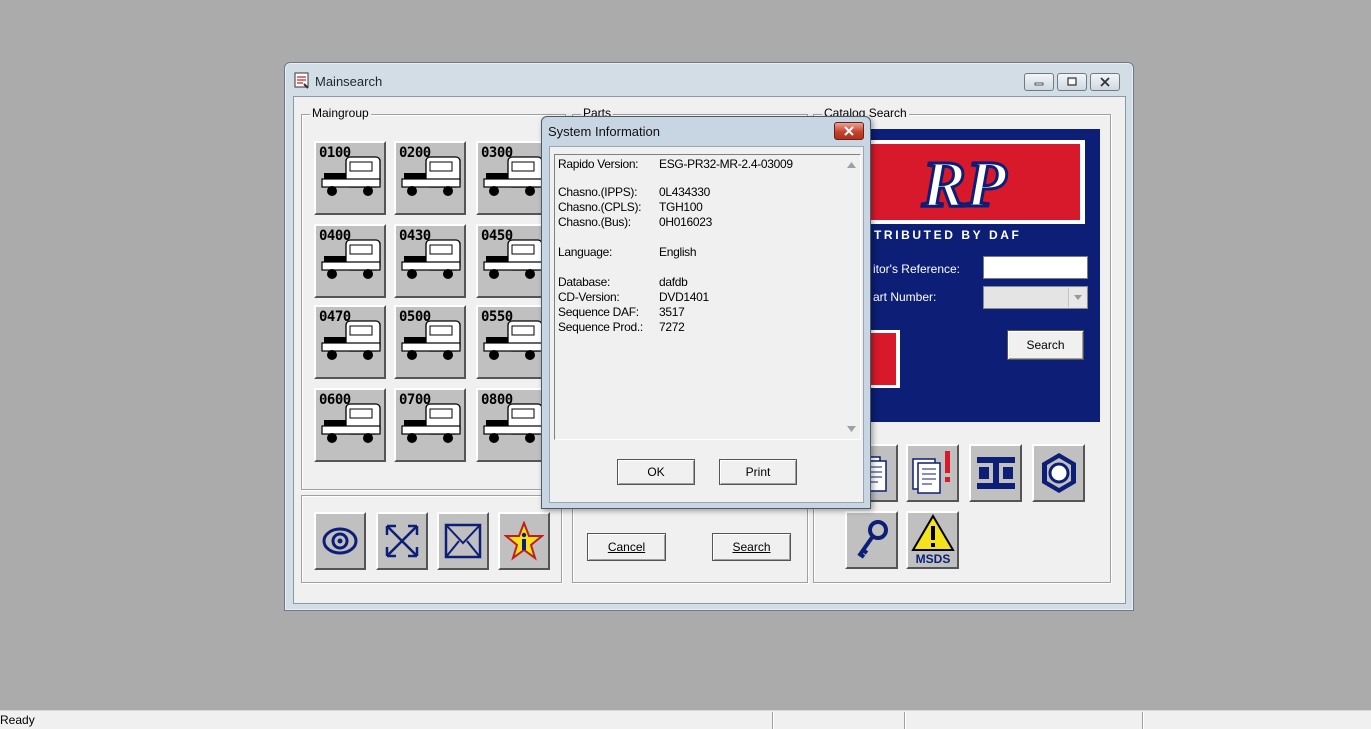  I want to click on status-text: Ready, so click(17, 720).